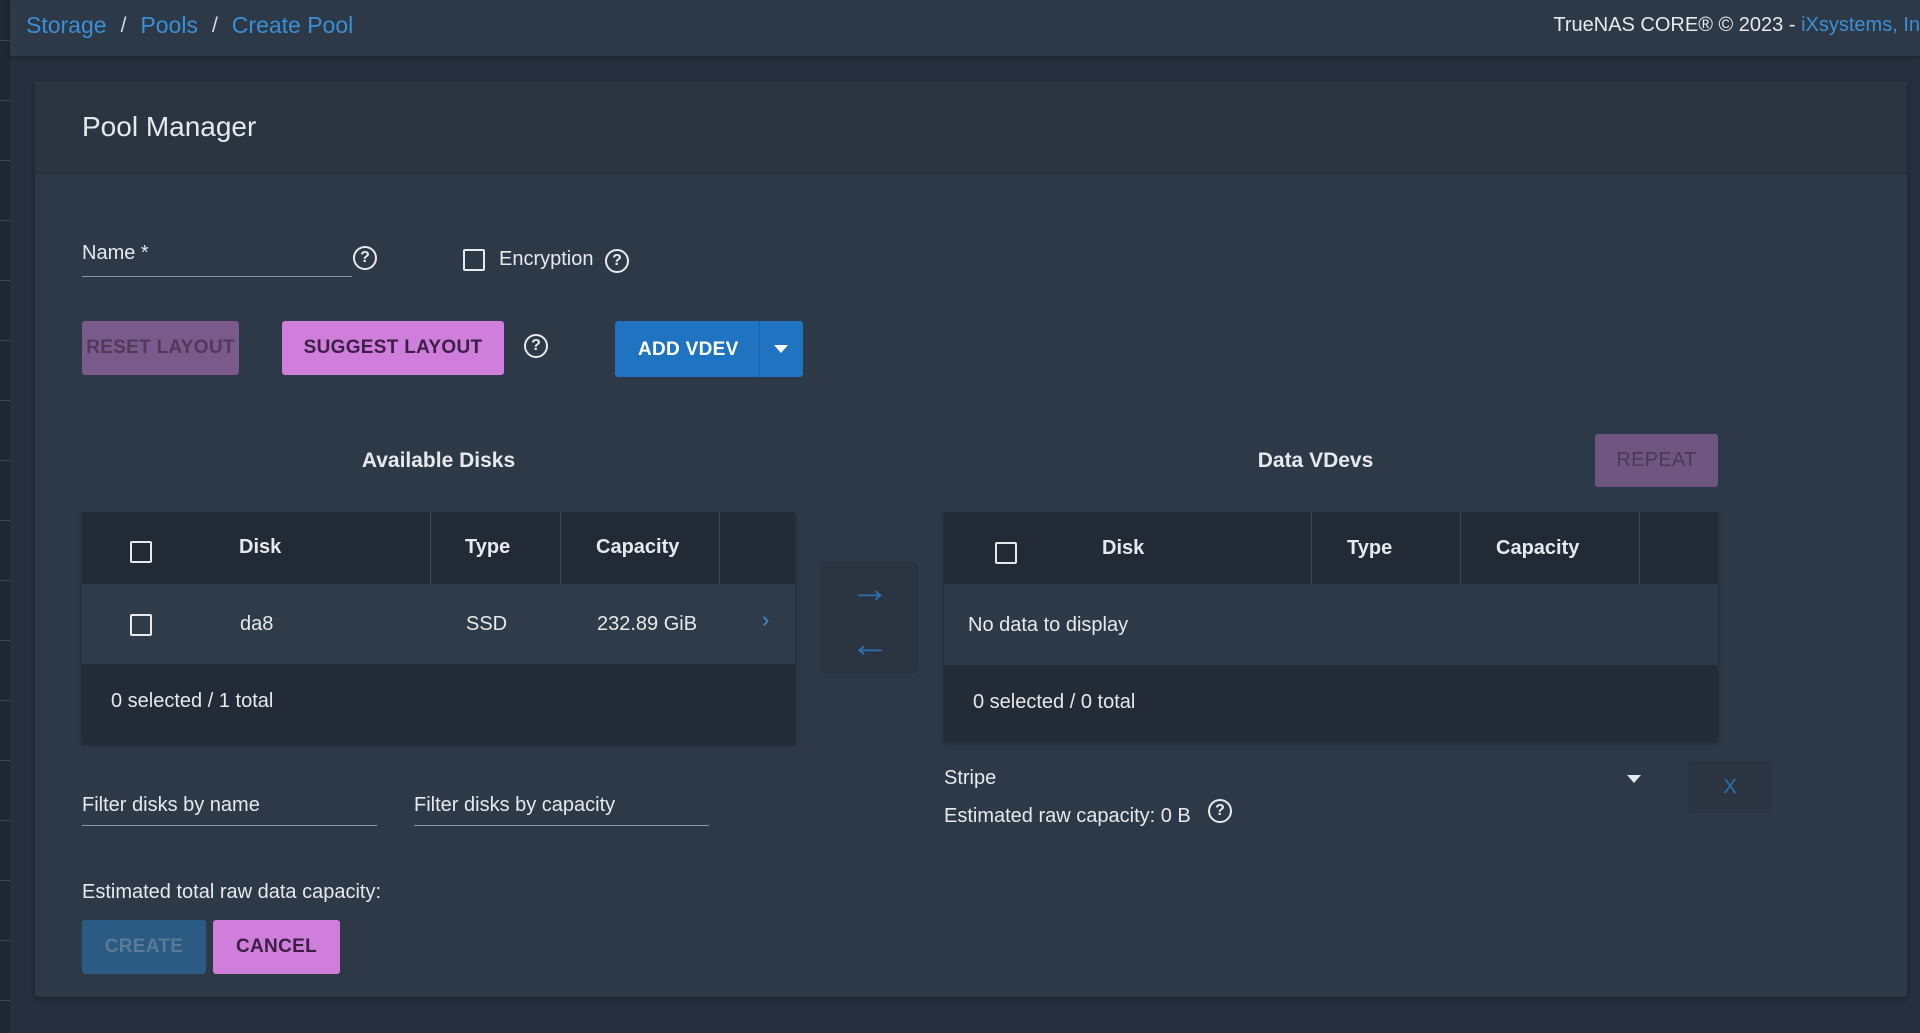  What do you see at coordinates (257, 624) in the screenshot?
I see `disk-name: da8` at bounding box center [257, 624].